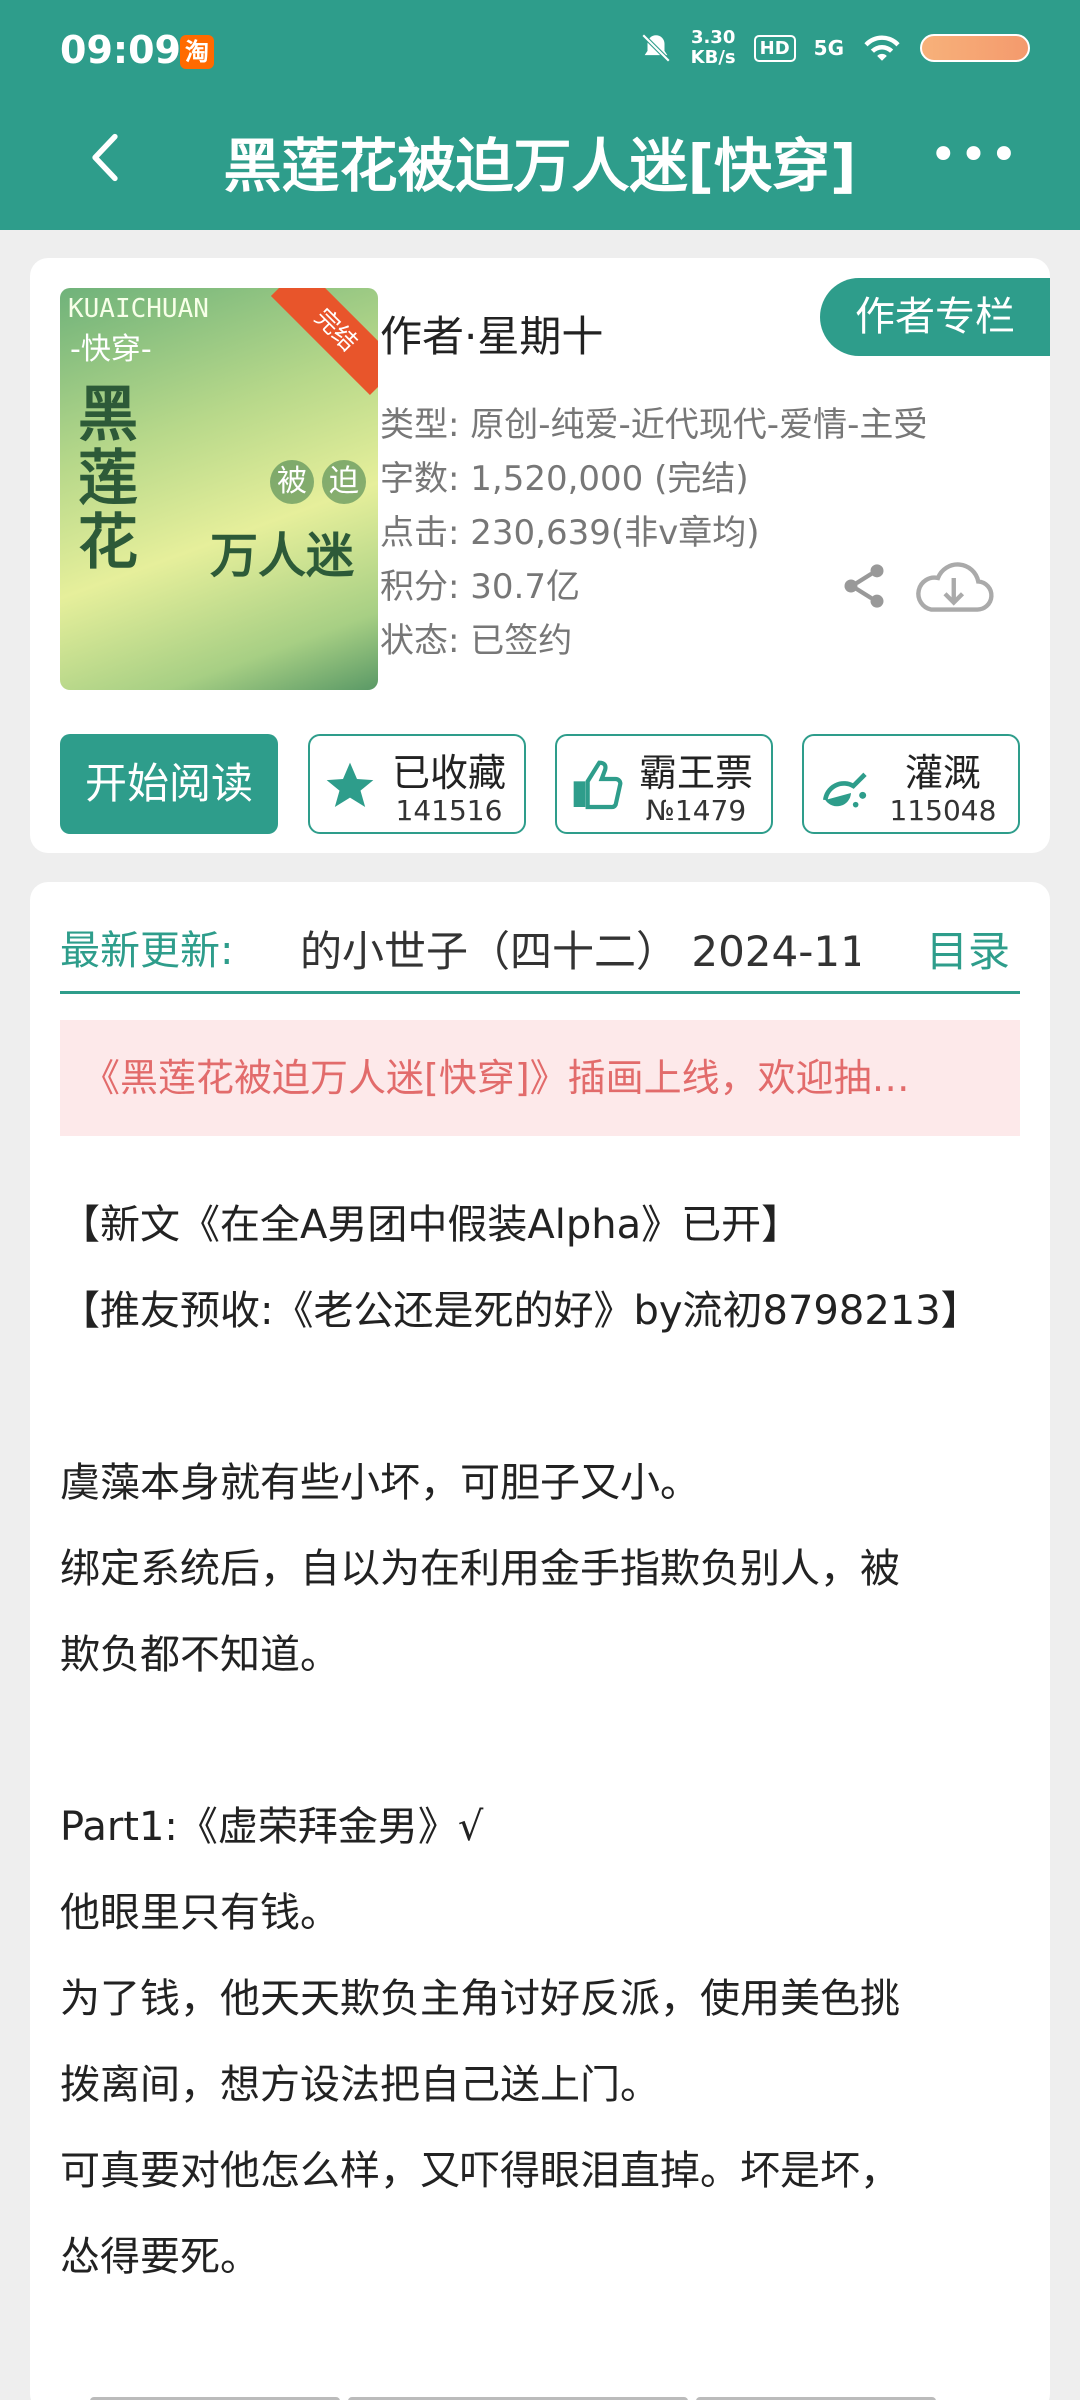 This screenshot has width=1080, height=2400. I want to click on star-icon, so click(350, 784).